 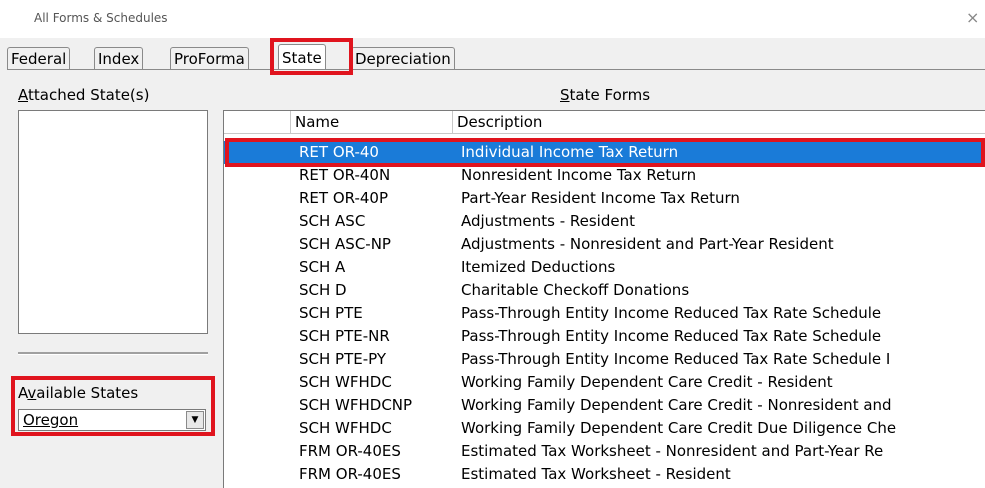 I want to click on table-row: SCH ASC Adjustments - Resident, so click(x=604, y=221).